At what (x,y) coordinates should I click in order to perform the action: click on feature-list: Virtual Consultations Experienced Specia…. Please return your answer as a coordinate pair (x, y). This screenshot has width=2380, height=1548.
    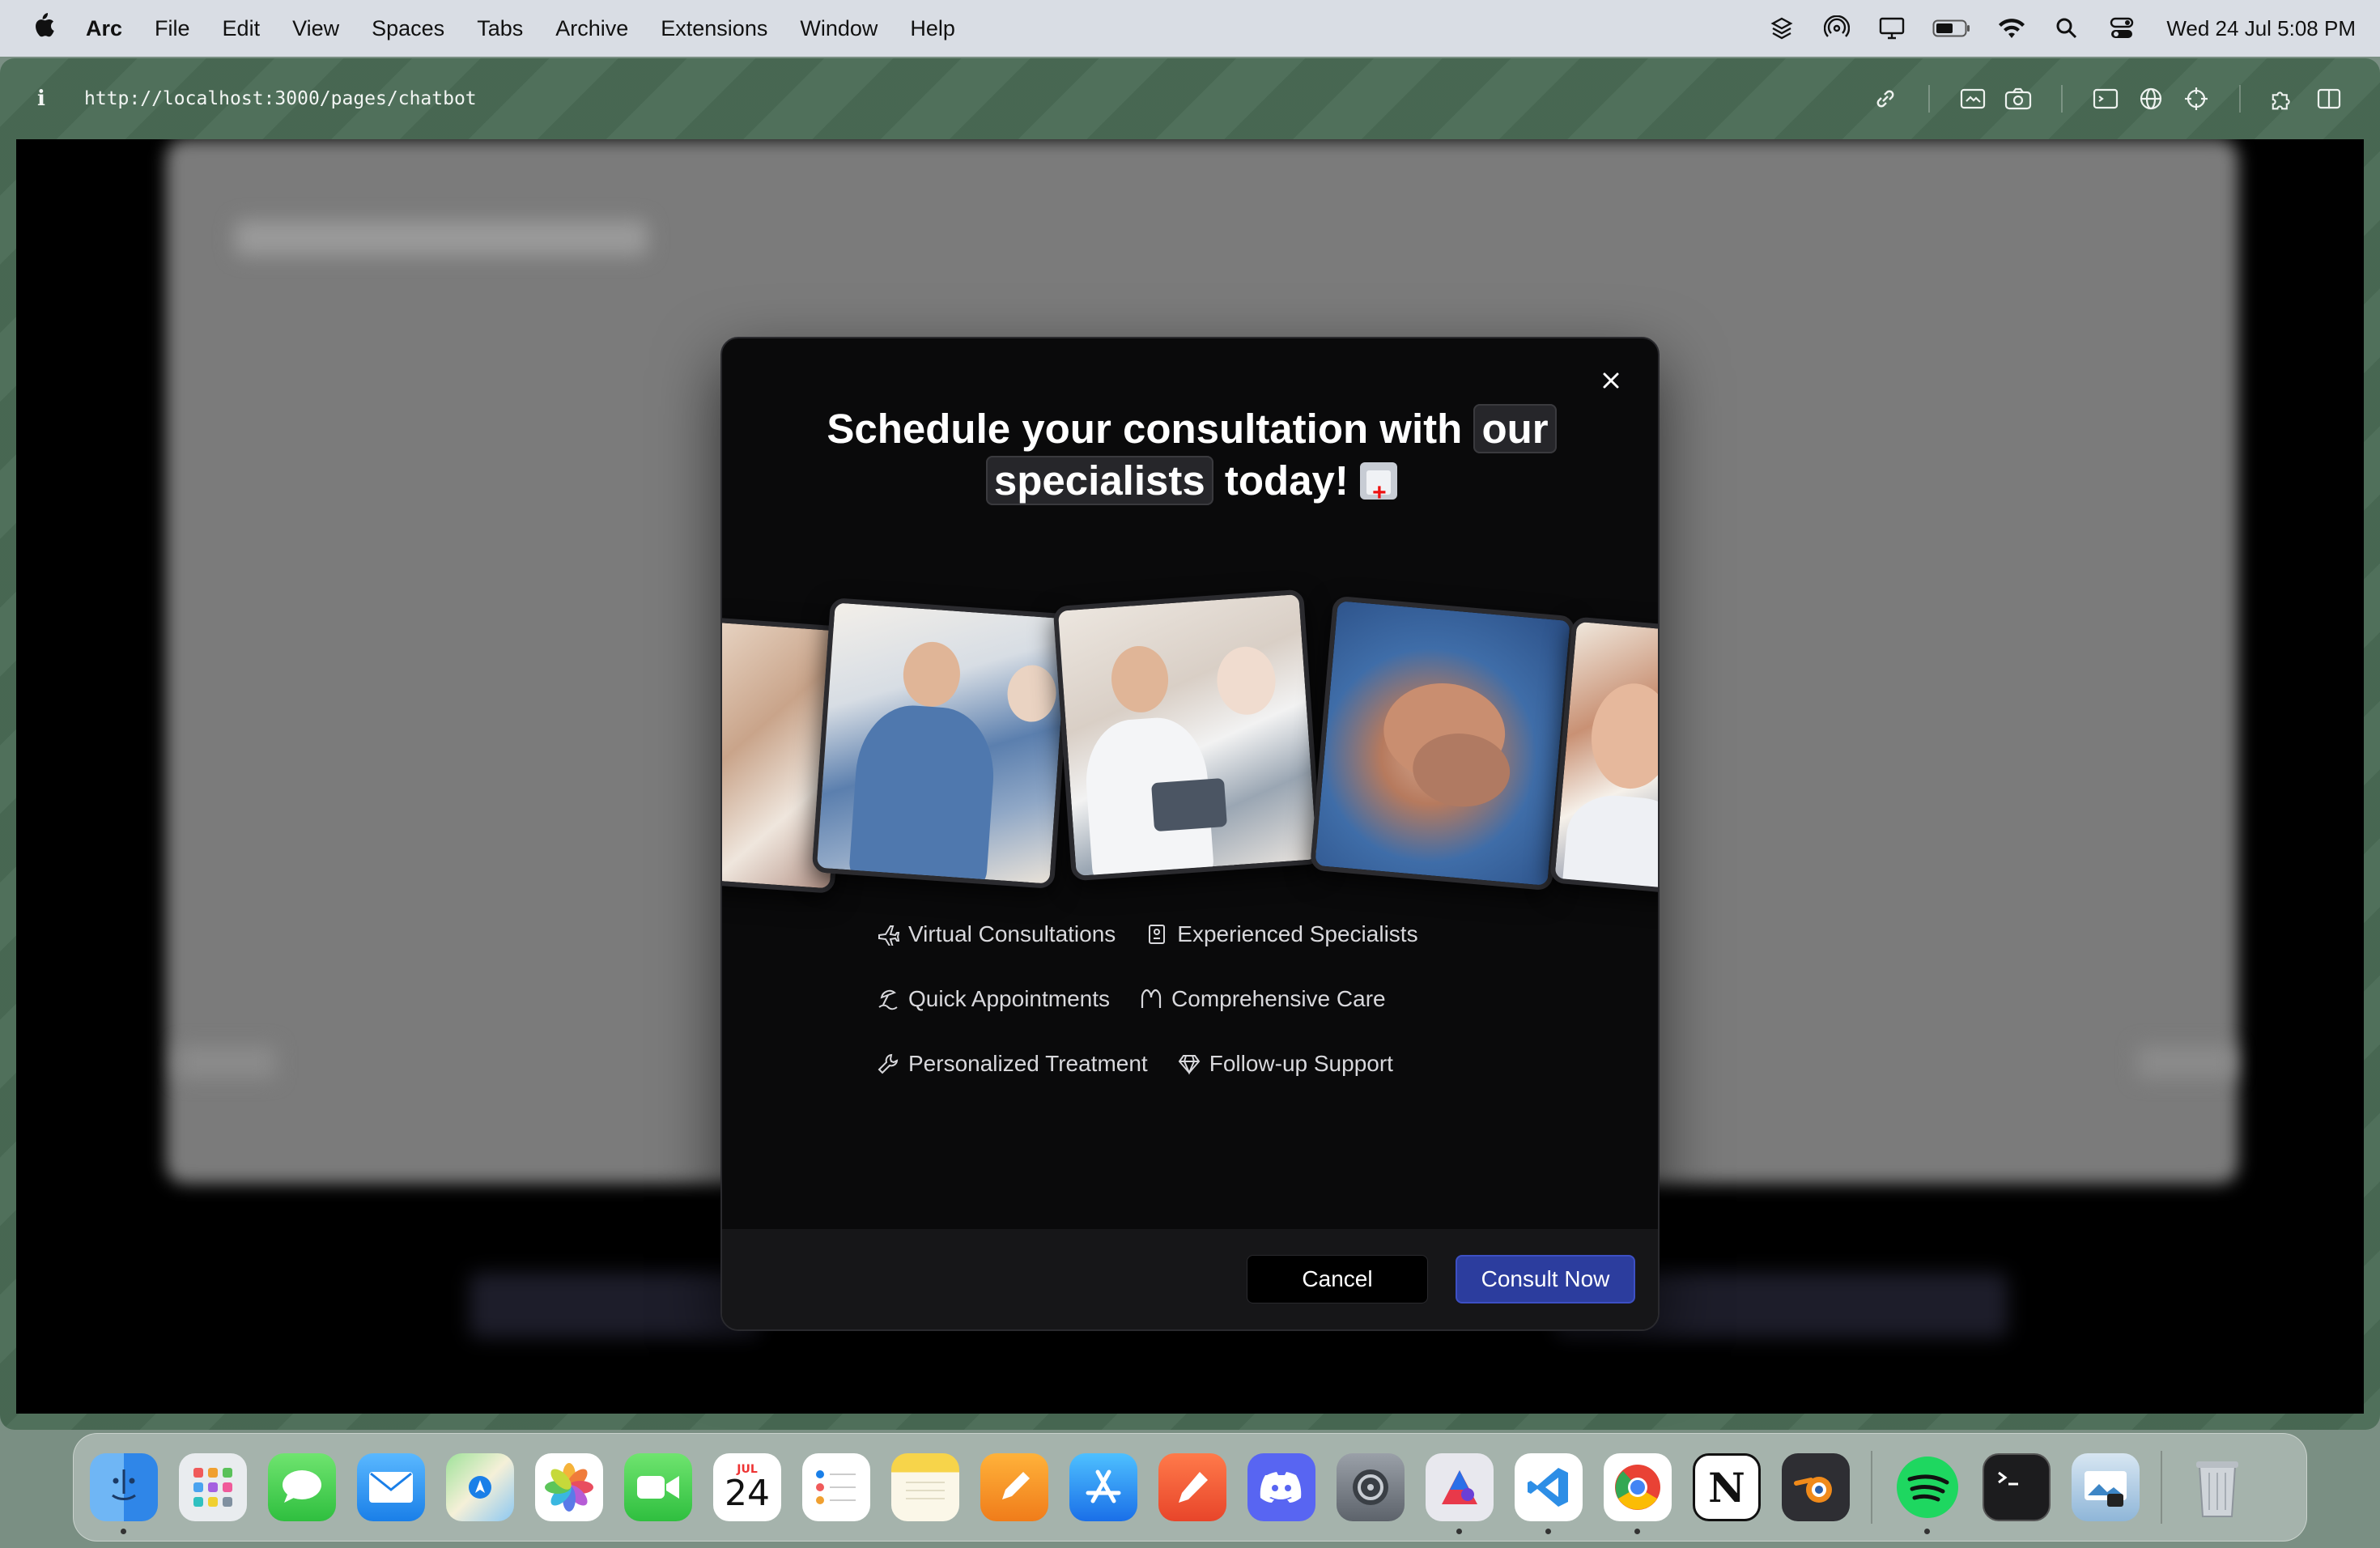
    Looking at the image, I should click on (1200, 1018).